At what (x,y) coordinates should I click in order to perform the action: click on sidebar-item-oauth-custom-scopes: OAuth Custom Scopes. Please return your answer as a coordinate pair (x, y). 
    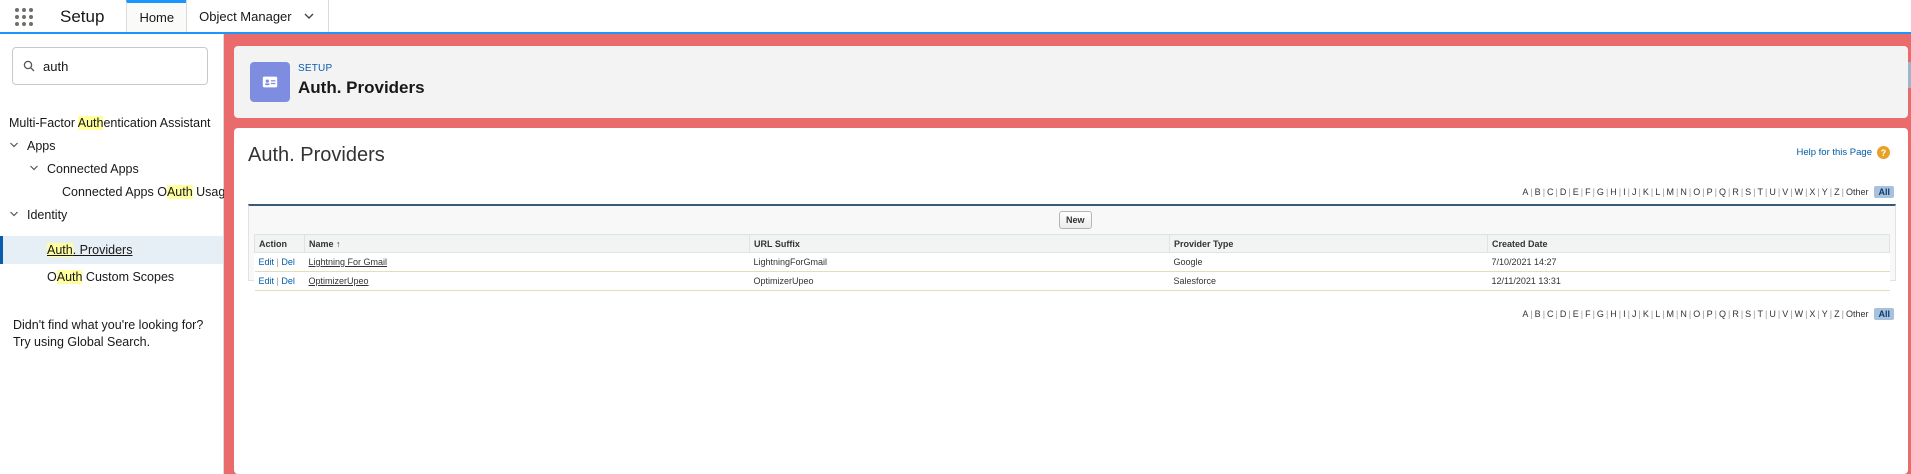
    Looking at the image, I should click on (110, 277).